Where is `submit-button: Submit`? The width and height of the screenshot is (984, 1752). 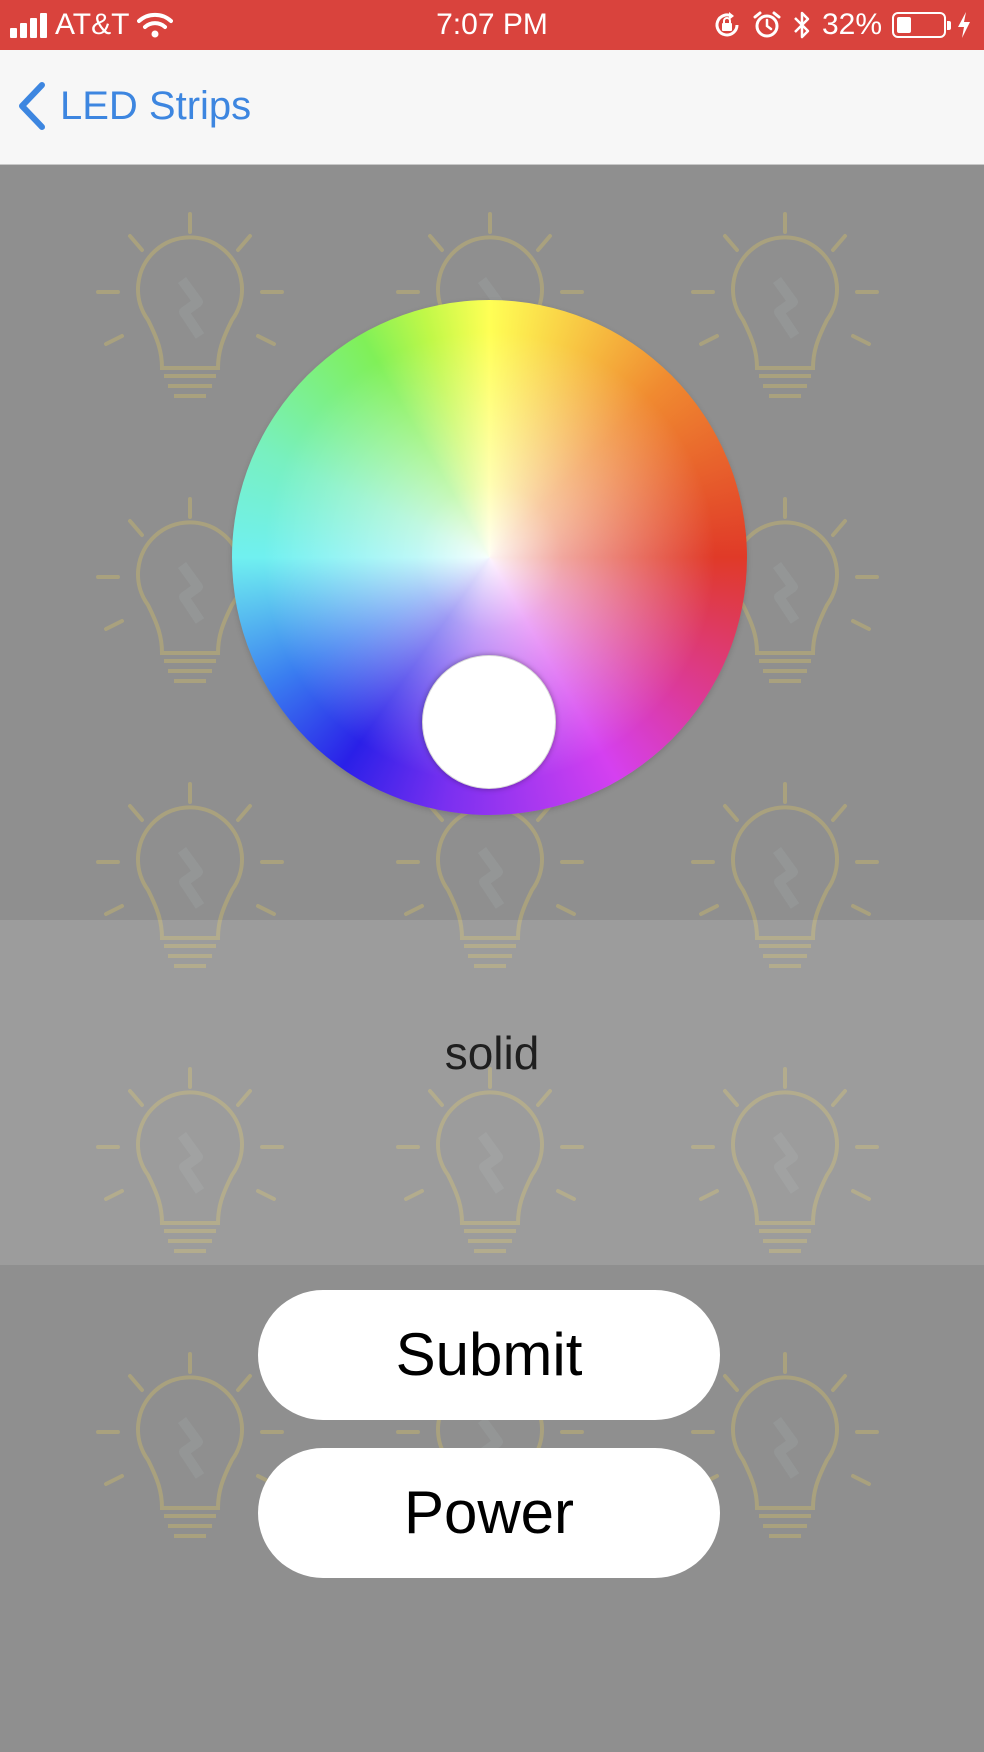
submit-button: Submit is located at coordinates (489, 1355).